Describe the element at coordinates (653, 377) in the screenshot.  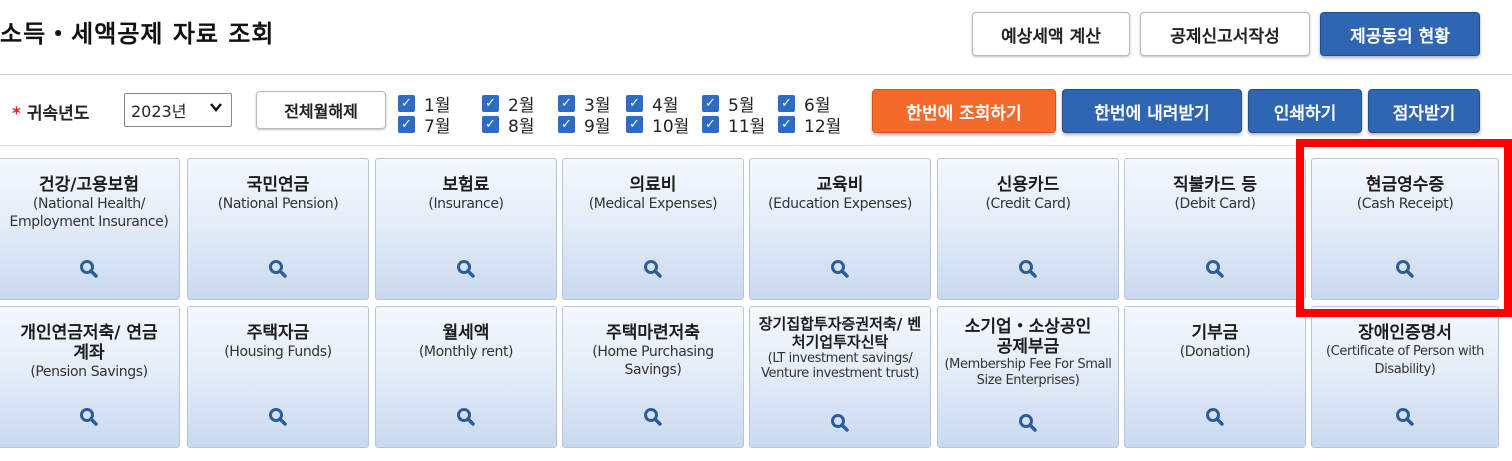
I see `card-home-purchasing-savings: 주택마련저축 (Home Purchasing Savings)` at that location.